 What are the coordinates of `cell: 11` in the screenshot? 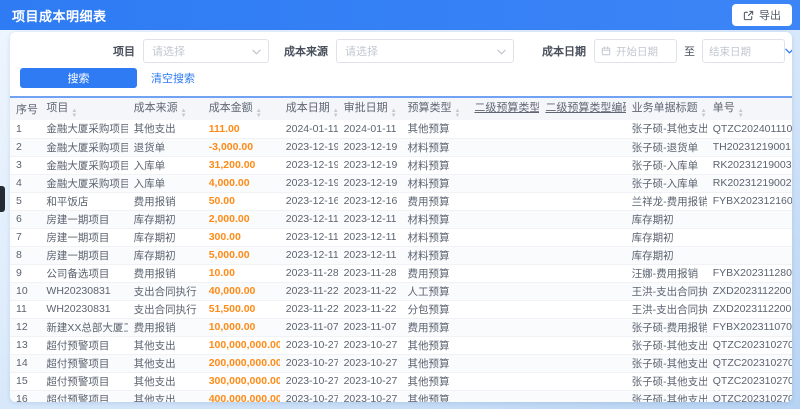 It's located at (25, 309).